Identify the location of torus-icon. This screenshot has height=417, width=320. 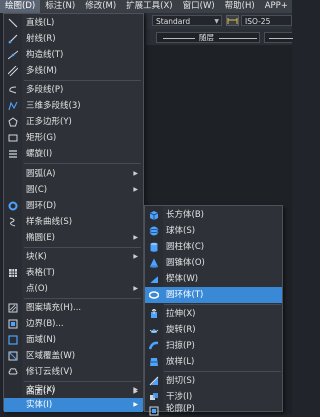
(154, 295).